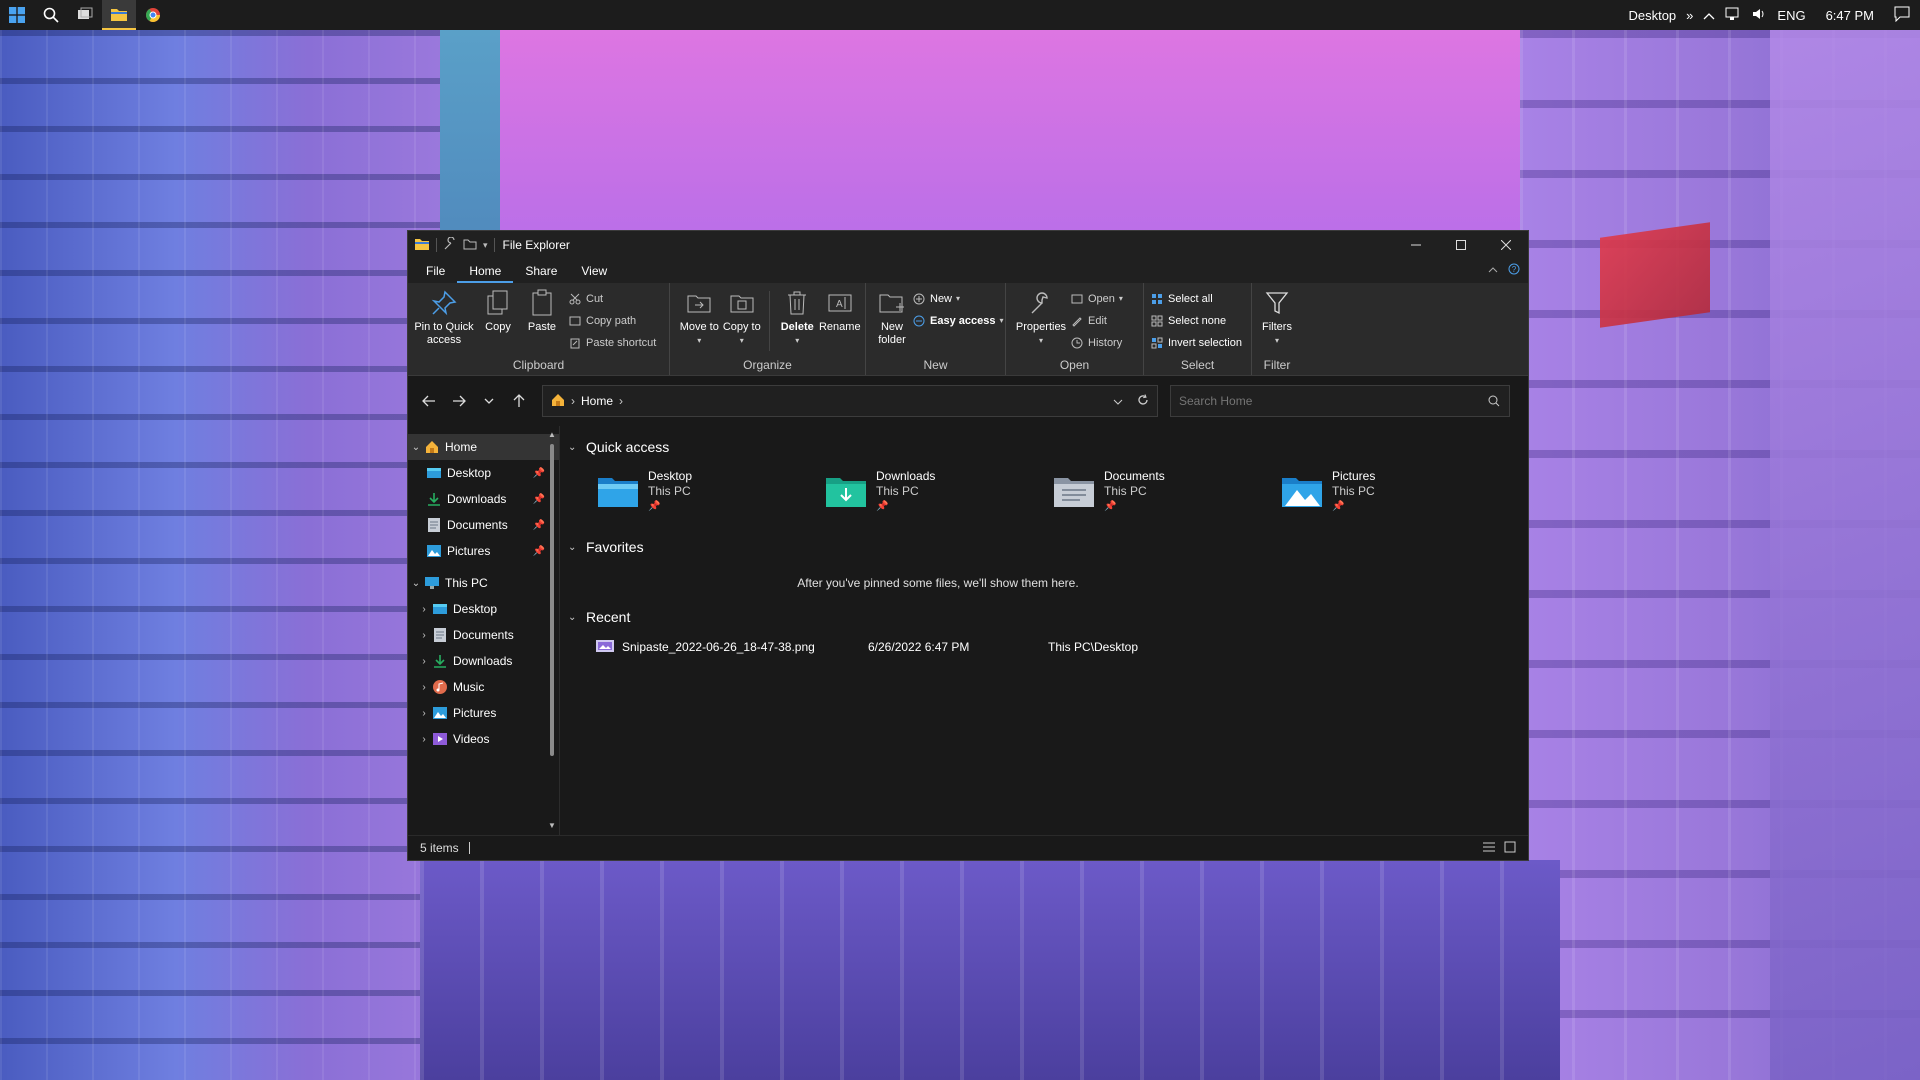  Describe the element at coordinates (938, 491) in the screenshot. I see `quick-access-item: Downloads This PC 📌` at that location.